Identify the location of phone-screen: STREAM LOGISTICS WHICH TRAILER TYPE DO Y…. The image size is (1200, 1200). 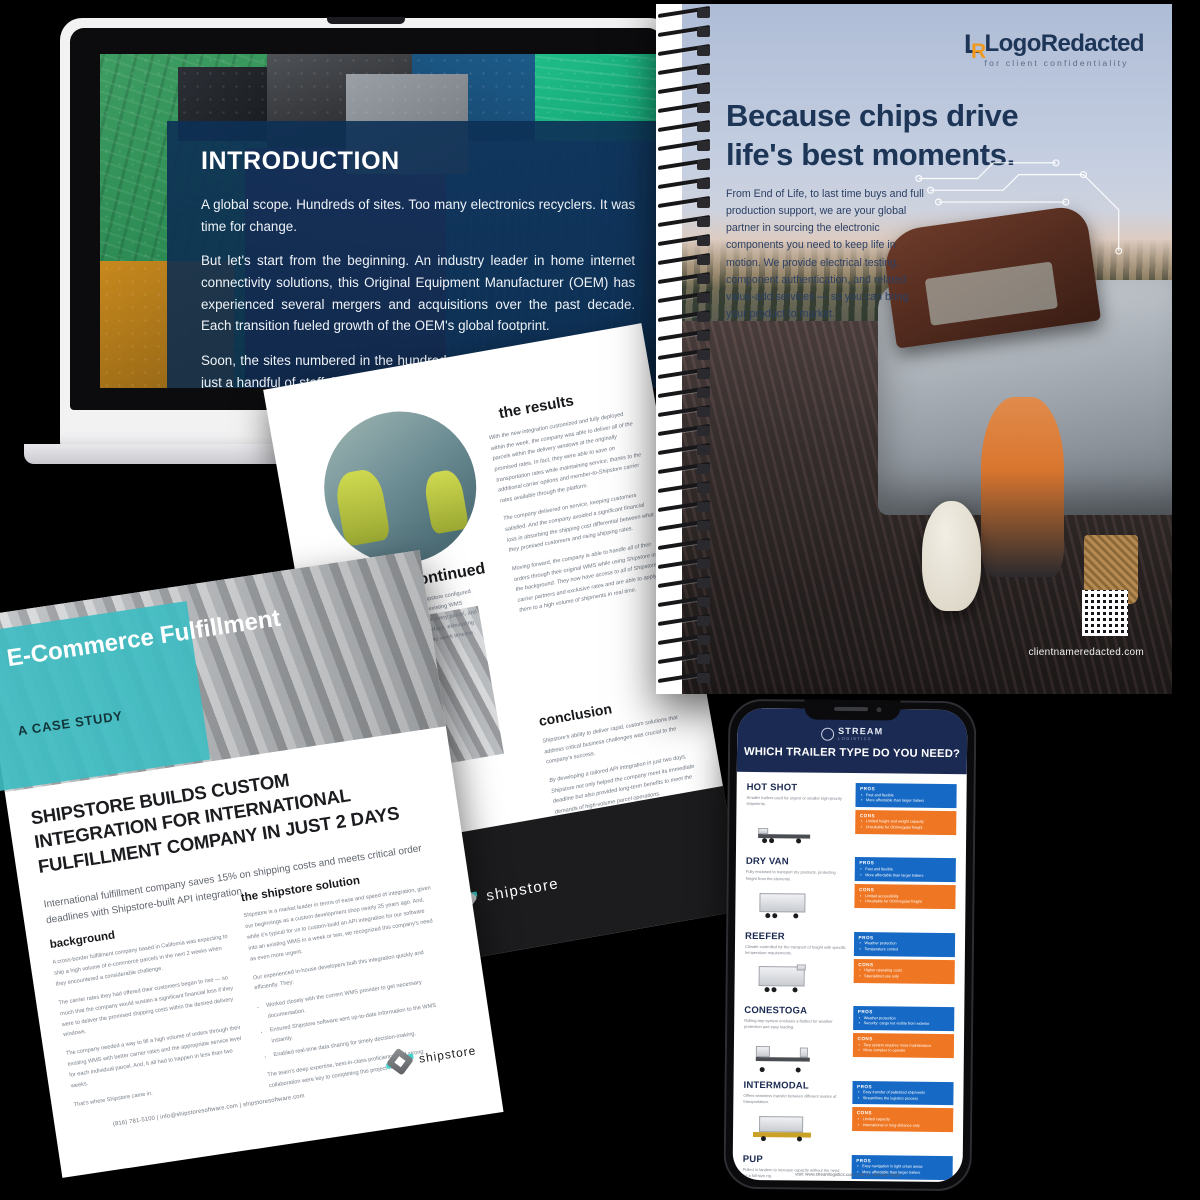
(850, 945).